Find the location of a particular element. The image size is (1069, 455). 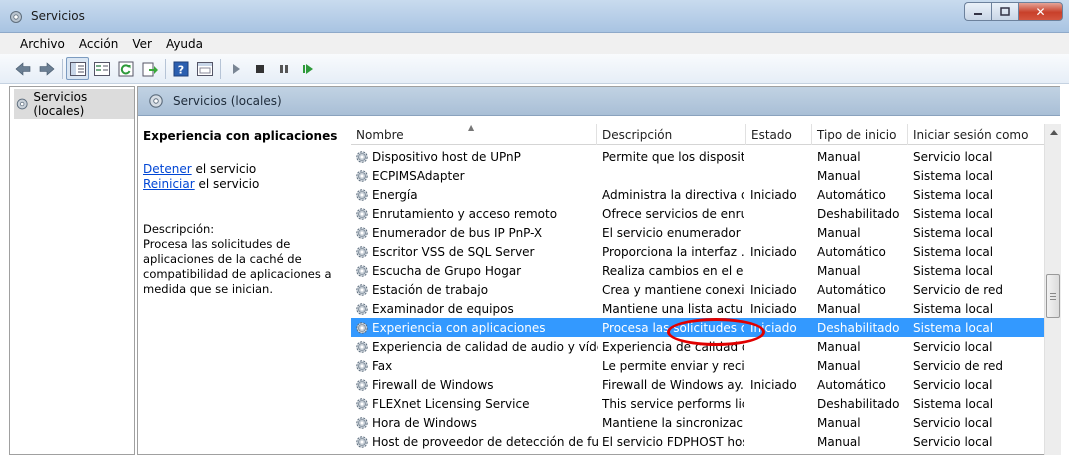

view-icon is located at coordinates (204, 68).